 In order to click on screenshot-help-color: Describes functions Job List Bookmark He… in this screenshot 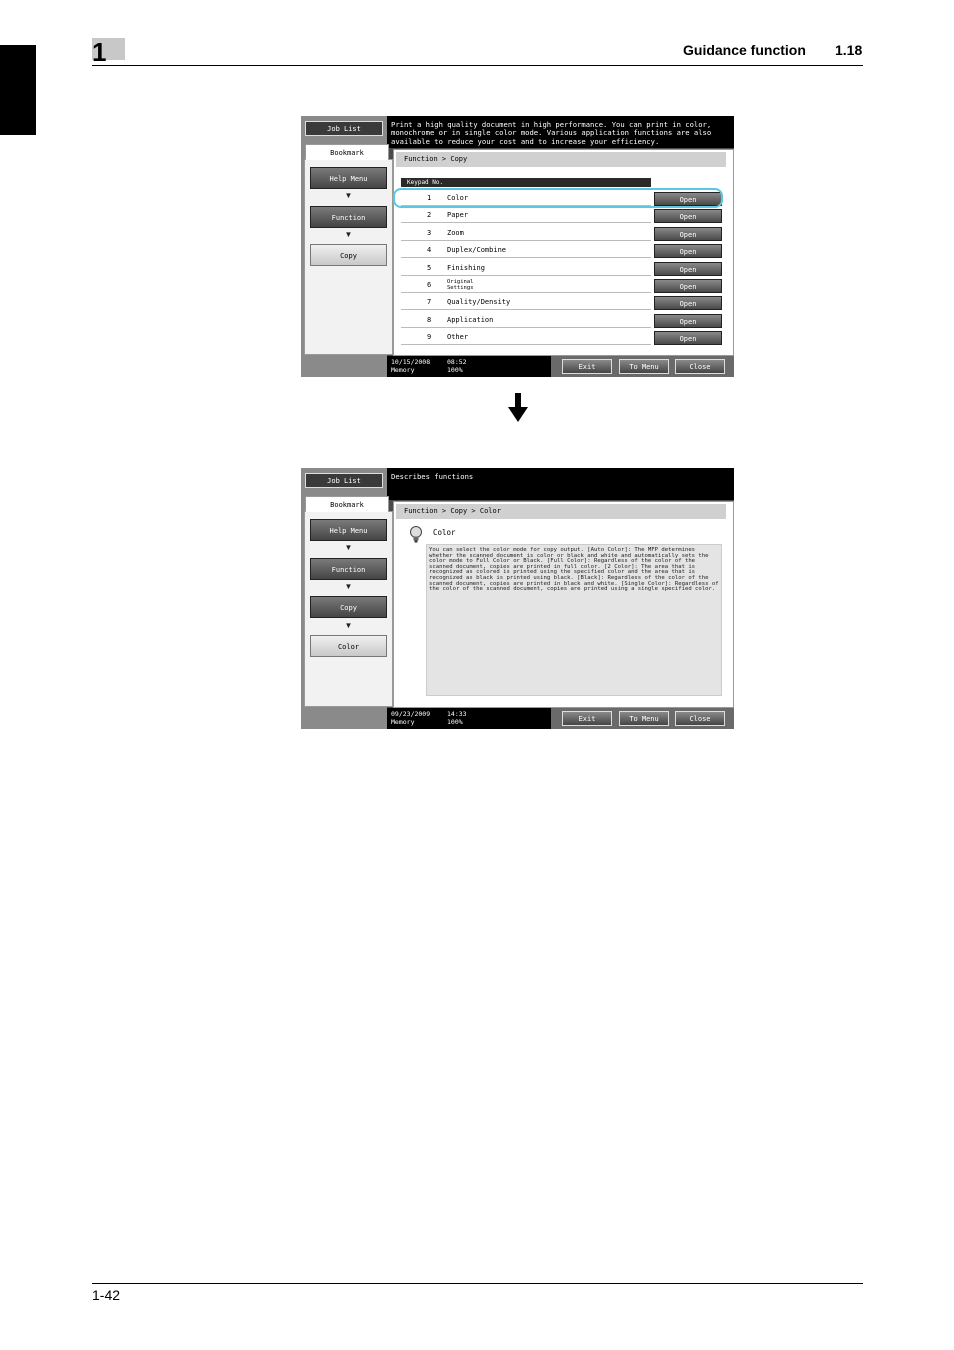, I will do `click(517, 598)`.